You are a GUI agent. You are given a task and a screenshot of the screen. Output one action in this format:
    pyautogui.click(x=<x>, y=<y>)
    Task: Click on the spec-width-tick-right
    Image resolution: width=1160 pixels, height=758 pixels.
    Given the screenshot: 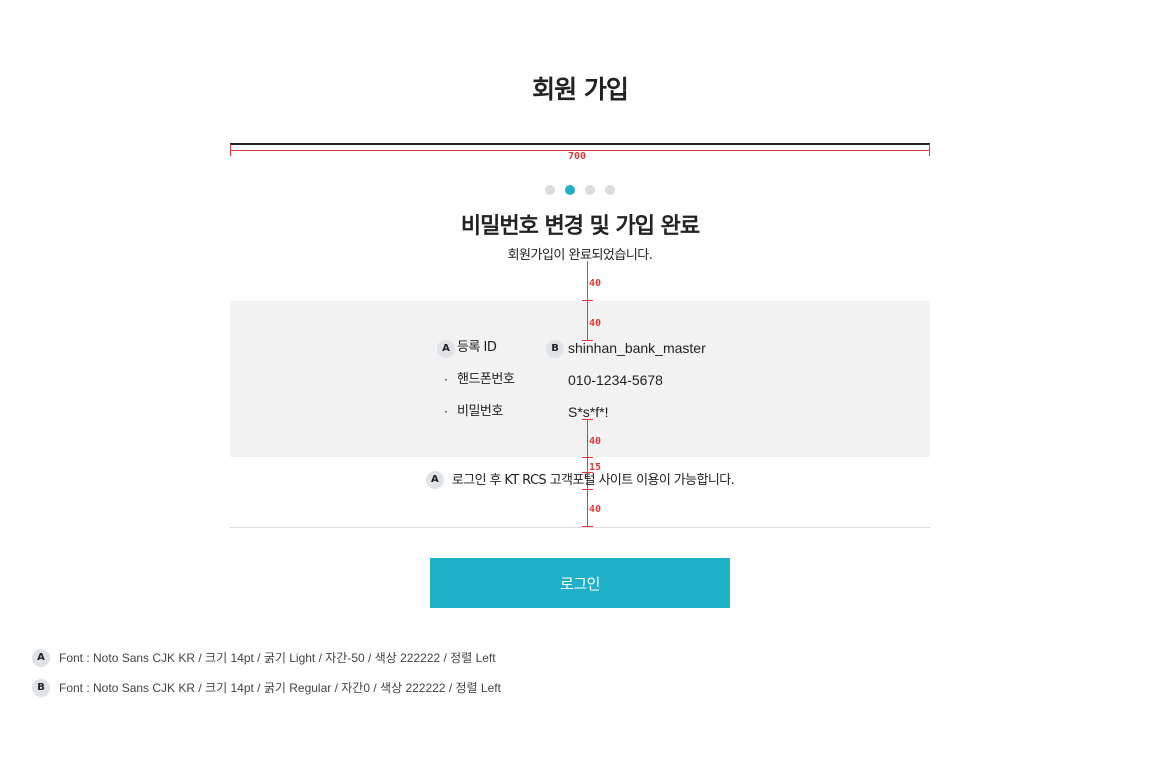 What is the action you would take?
    pyautogui.click(x=929, y=150)
    